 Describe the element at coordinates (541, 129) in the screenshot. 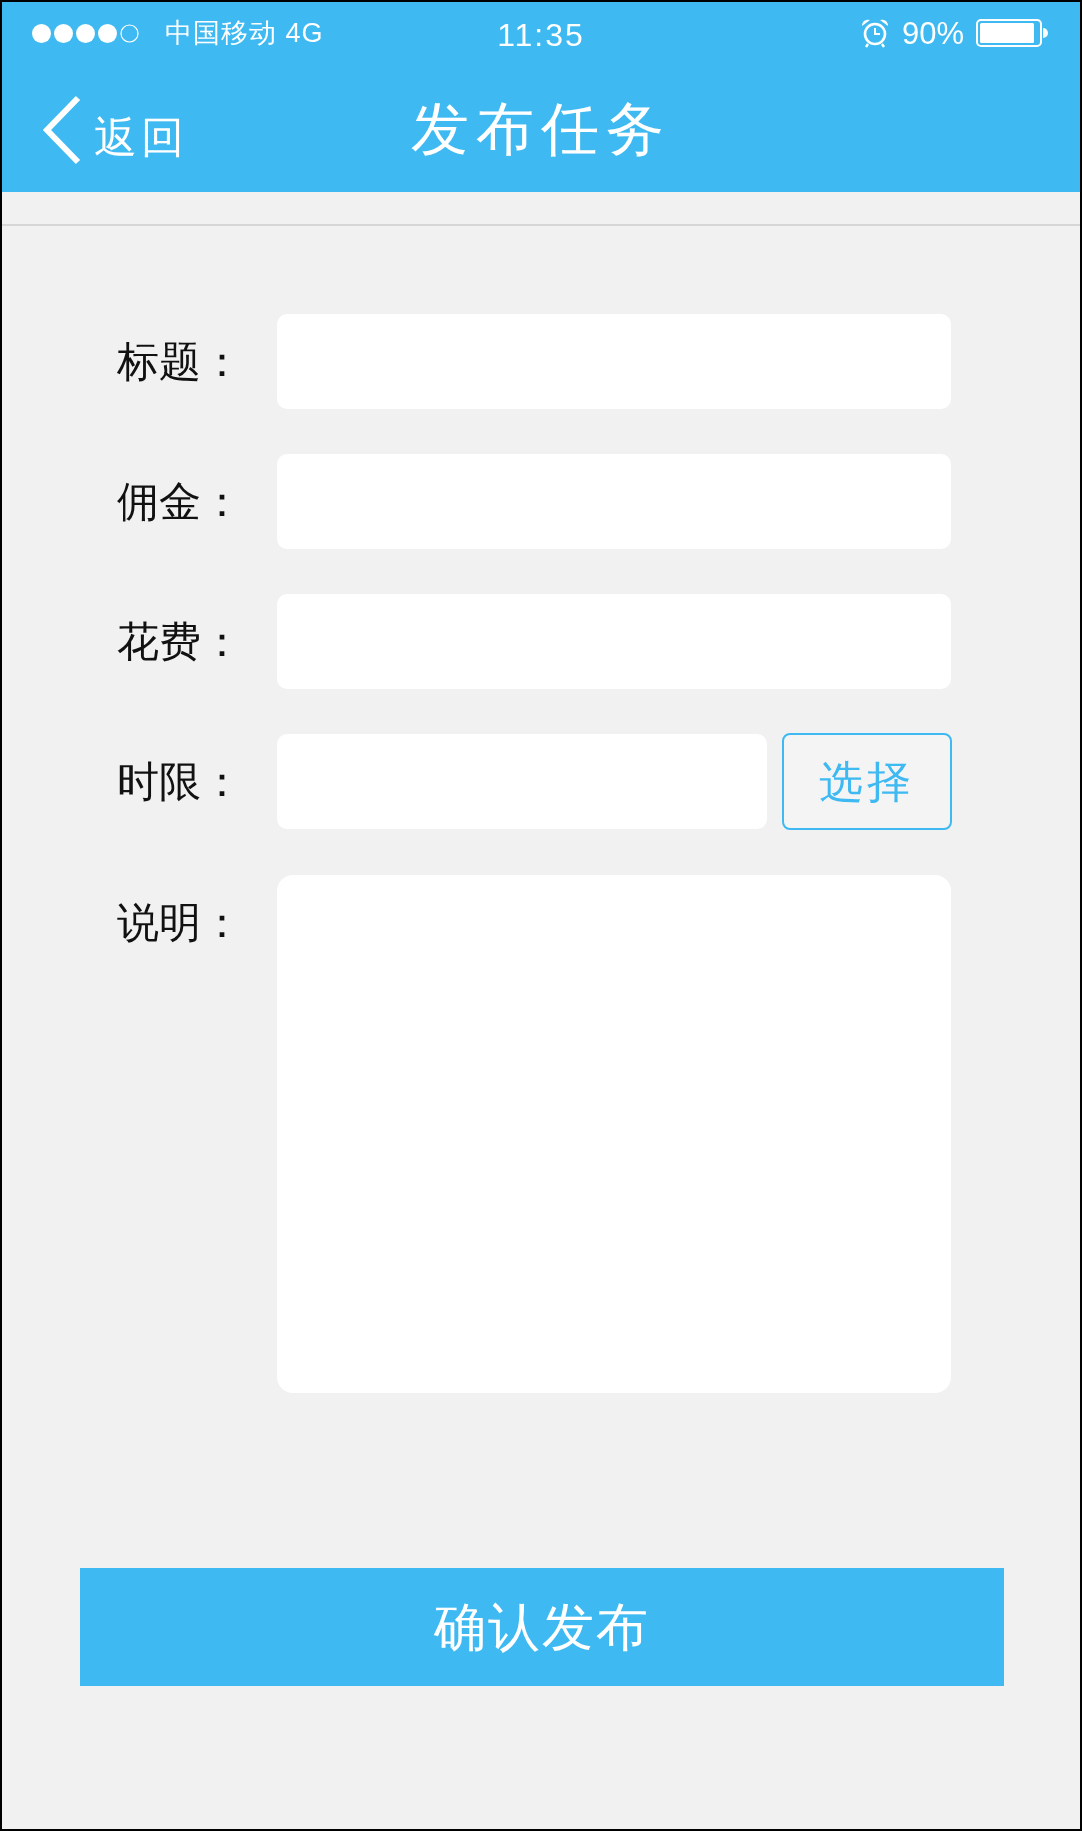

I see `page-title: 发布任务` at that location.